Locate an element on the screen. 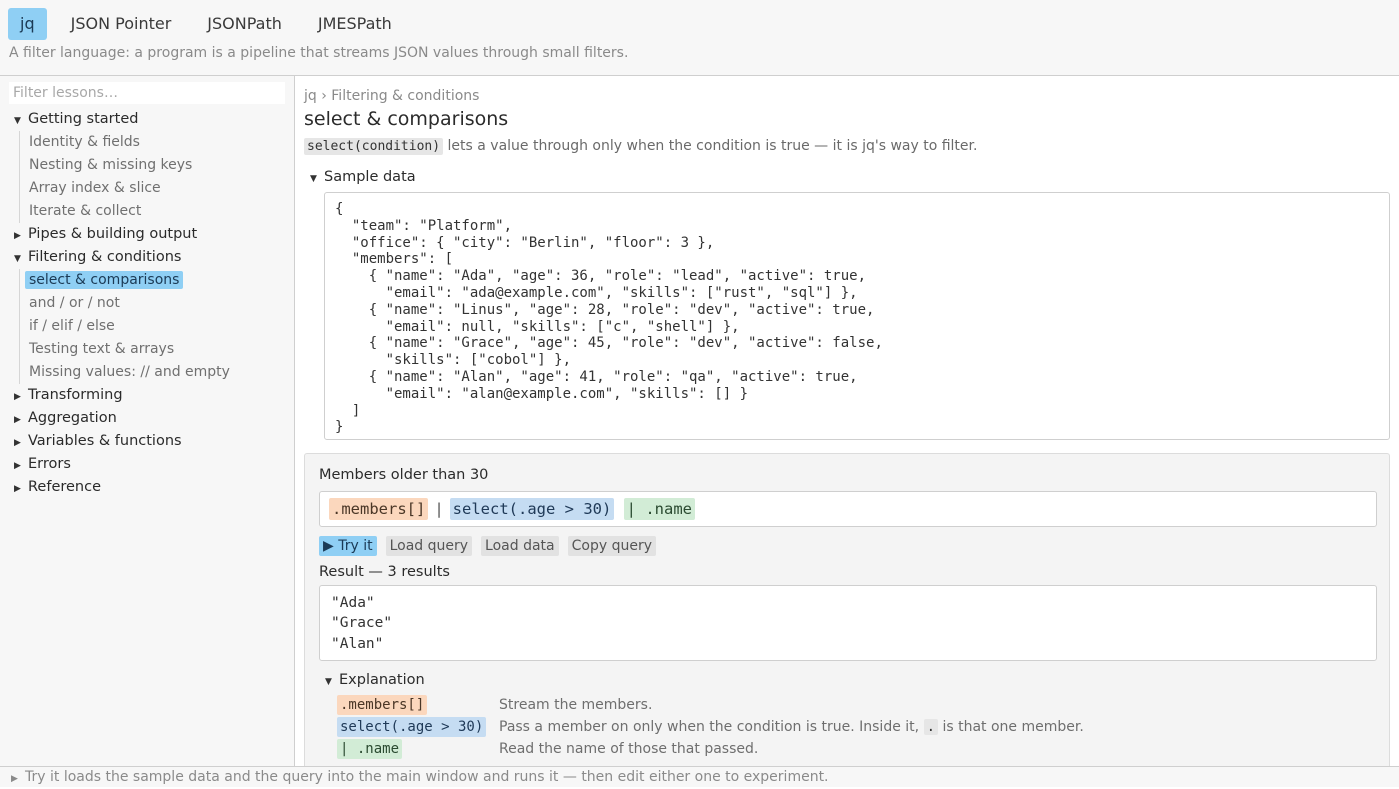 The width and height of the screenshot is (1399, 789). lesson-iterate-collect: Iterate & collect is located at coordinates (157, 211).